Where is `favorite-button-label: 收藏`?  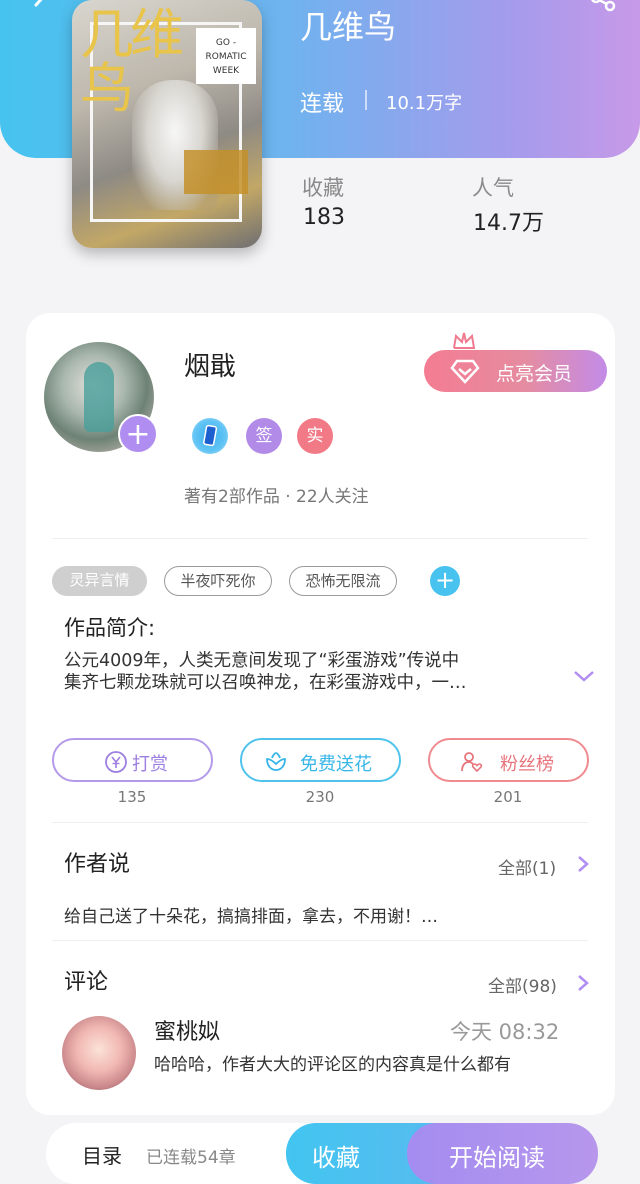
favorite-button-label: 收藏 is located at coordinates (336, 1158).